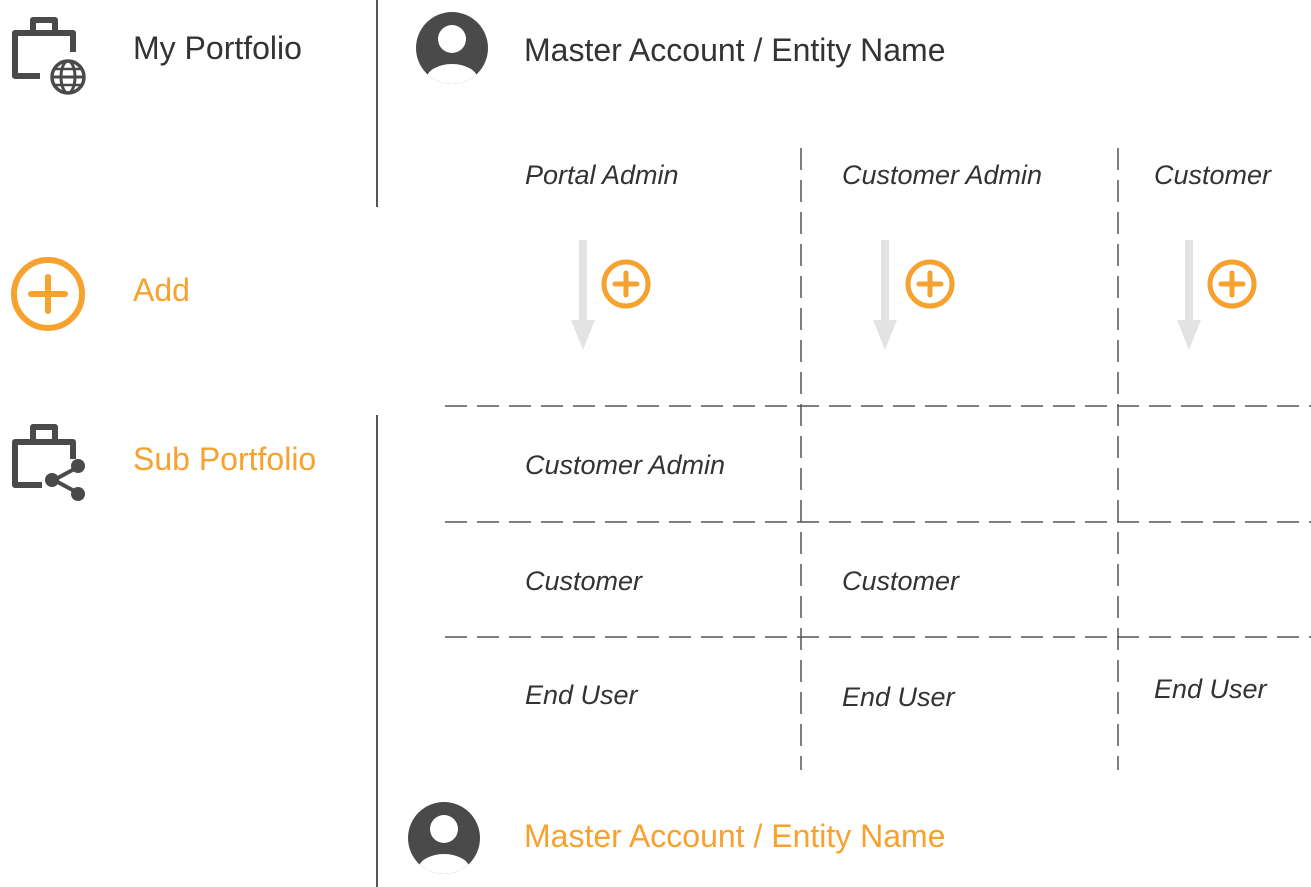 The width and height of the screenshot is (1311, 887). I want to click on add-customer-admin-button, so click(930, 284).